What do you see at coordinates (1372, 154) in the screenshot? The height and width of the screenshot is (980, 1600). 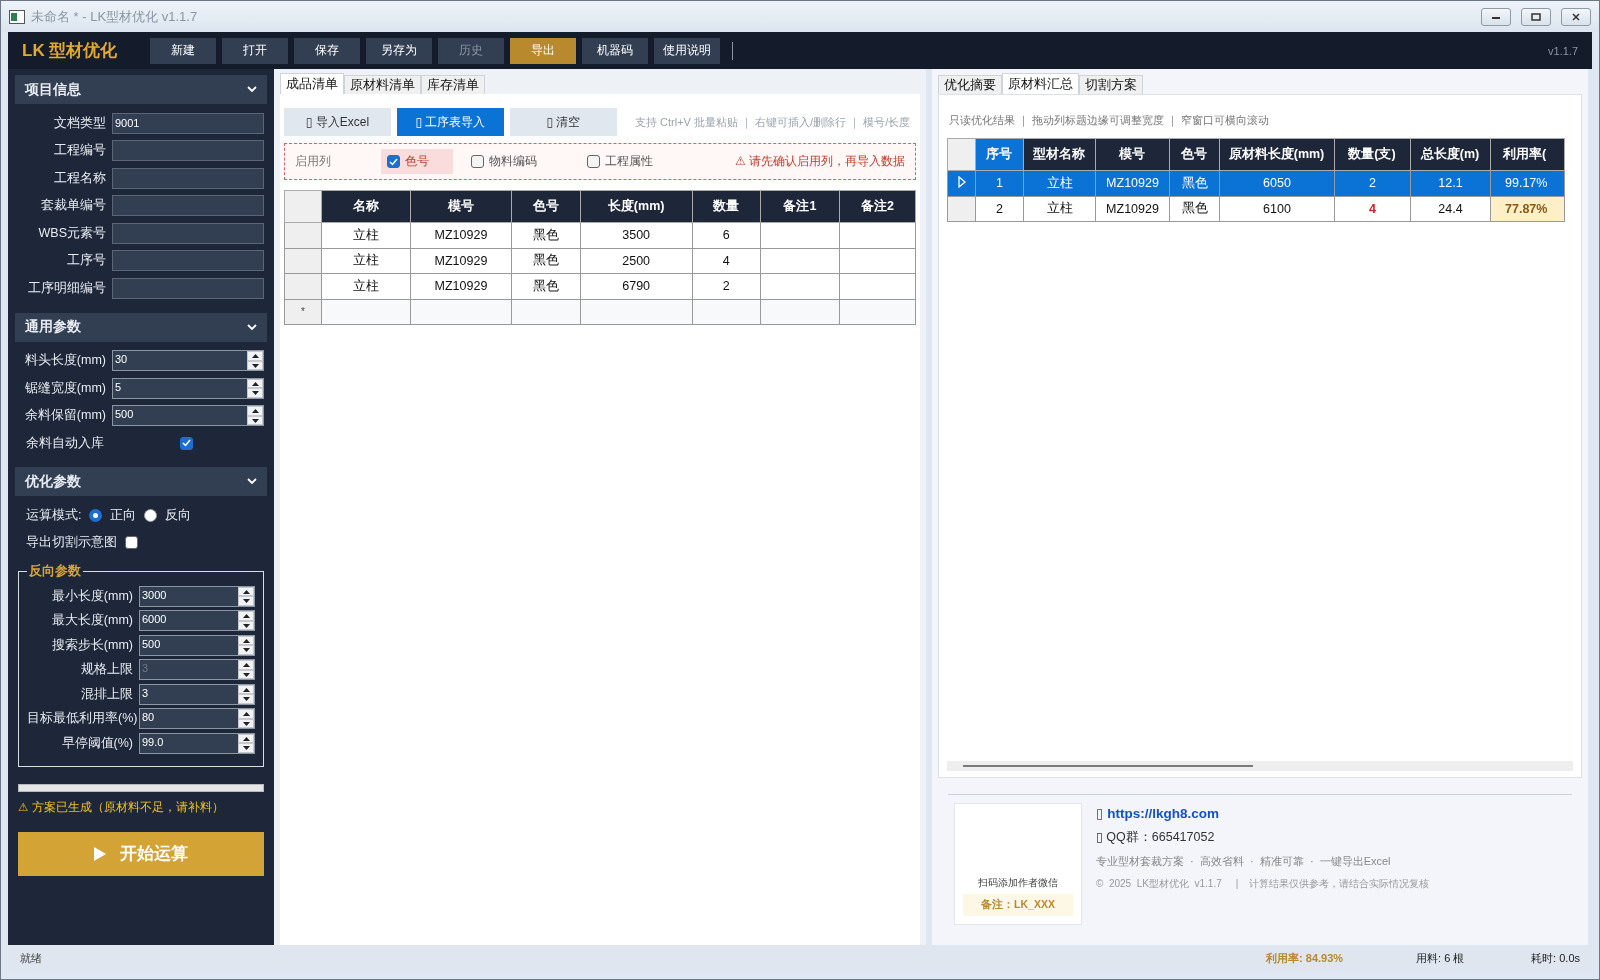 I see `column-header: 数量(支)` at bounding box center [1372, 154].